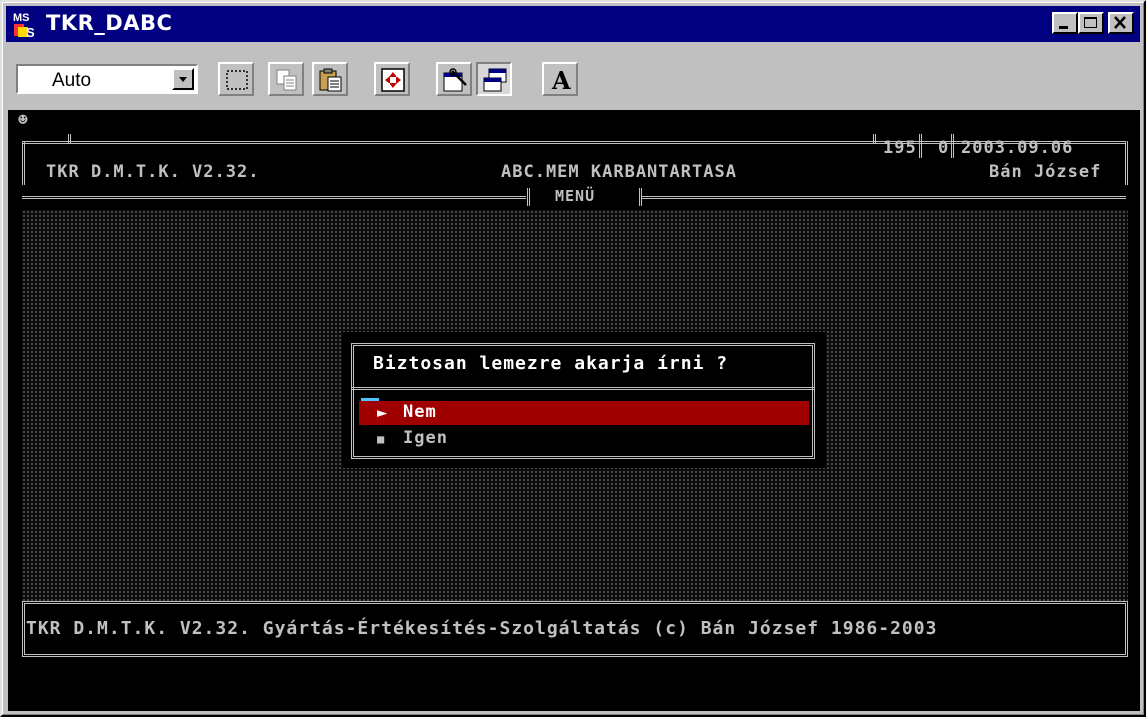 The width and height of the screenshot is (1146, 717). Describe the element at coordinates (153, 172) in the screenshot. I see `app-name: TKR D.M.T.K. V2.32.` at that location.